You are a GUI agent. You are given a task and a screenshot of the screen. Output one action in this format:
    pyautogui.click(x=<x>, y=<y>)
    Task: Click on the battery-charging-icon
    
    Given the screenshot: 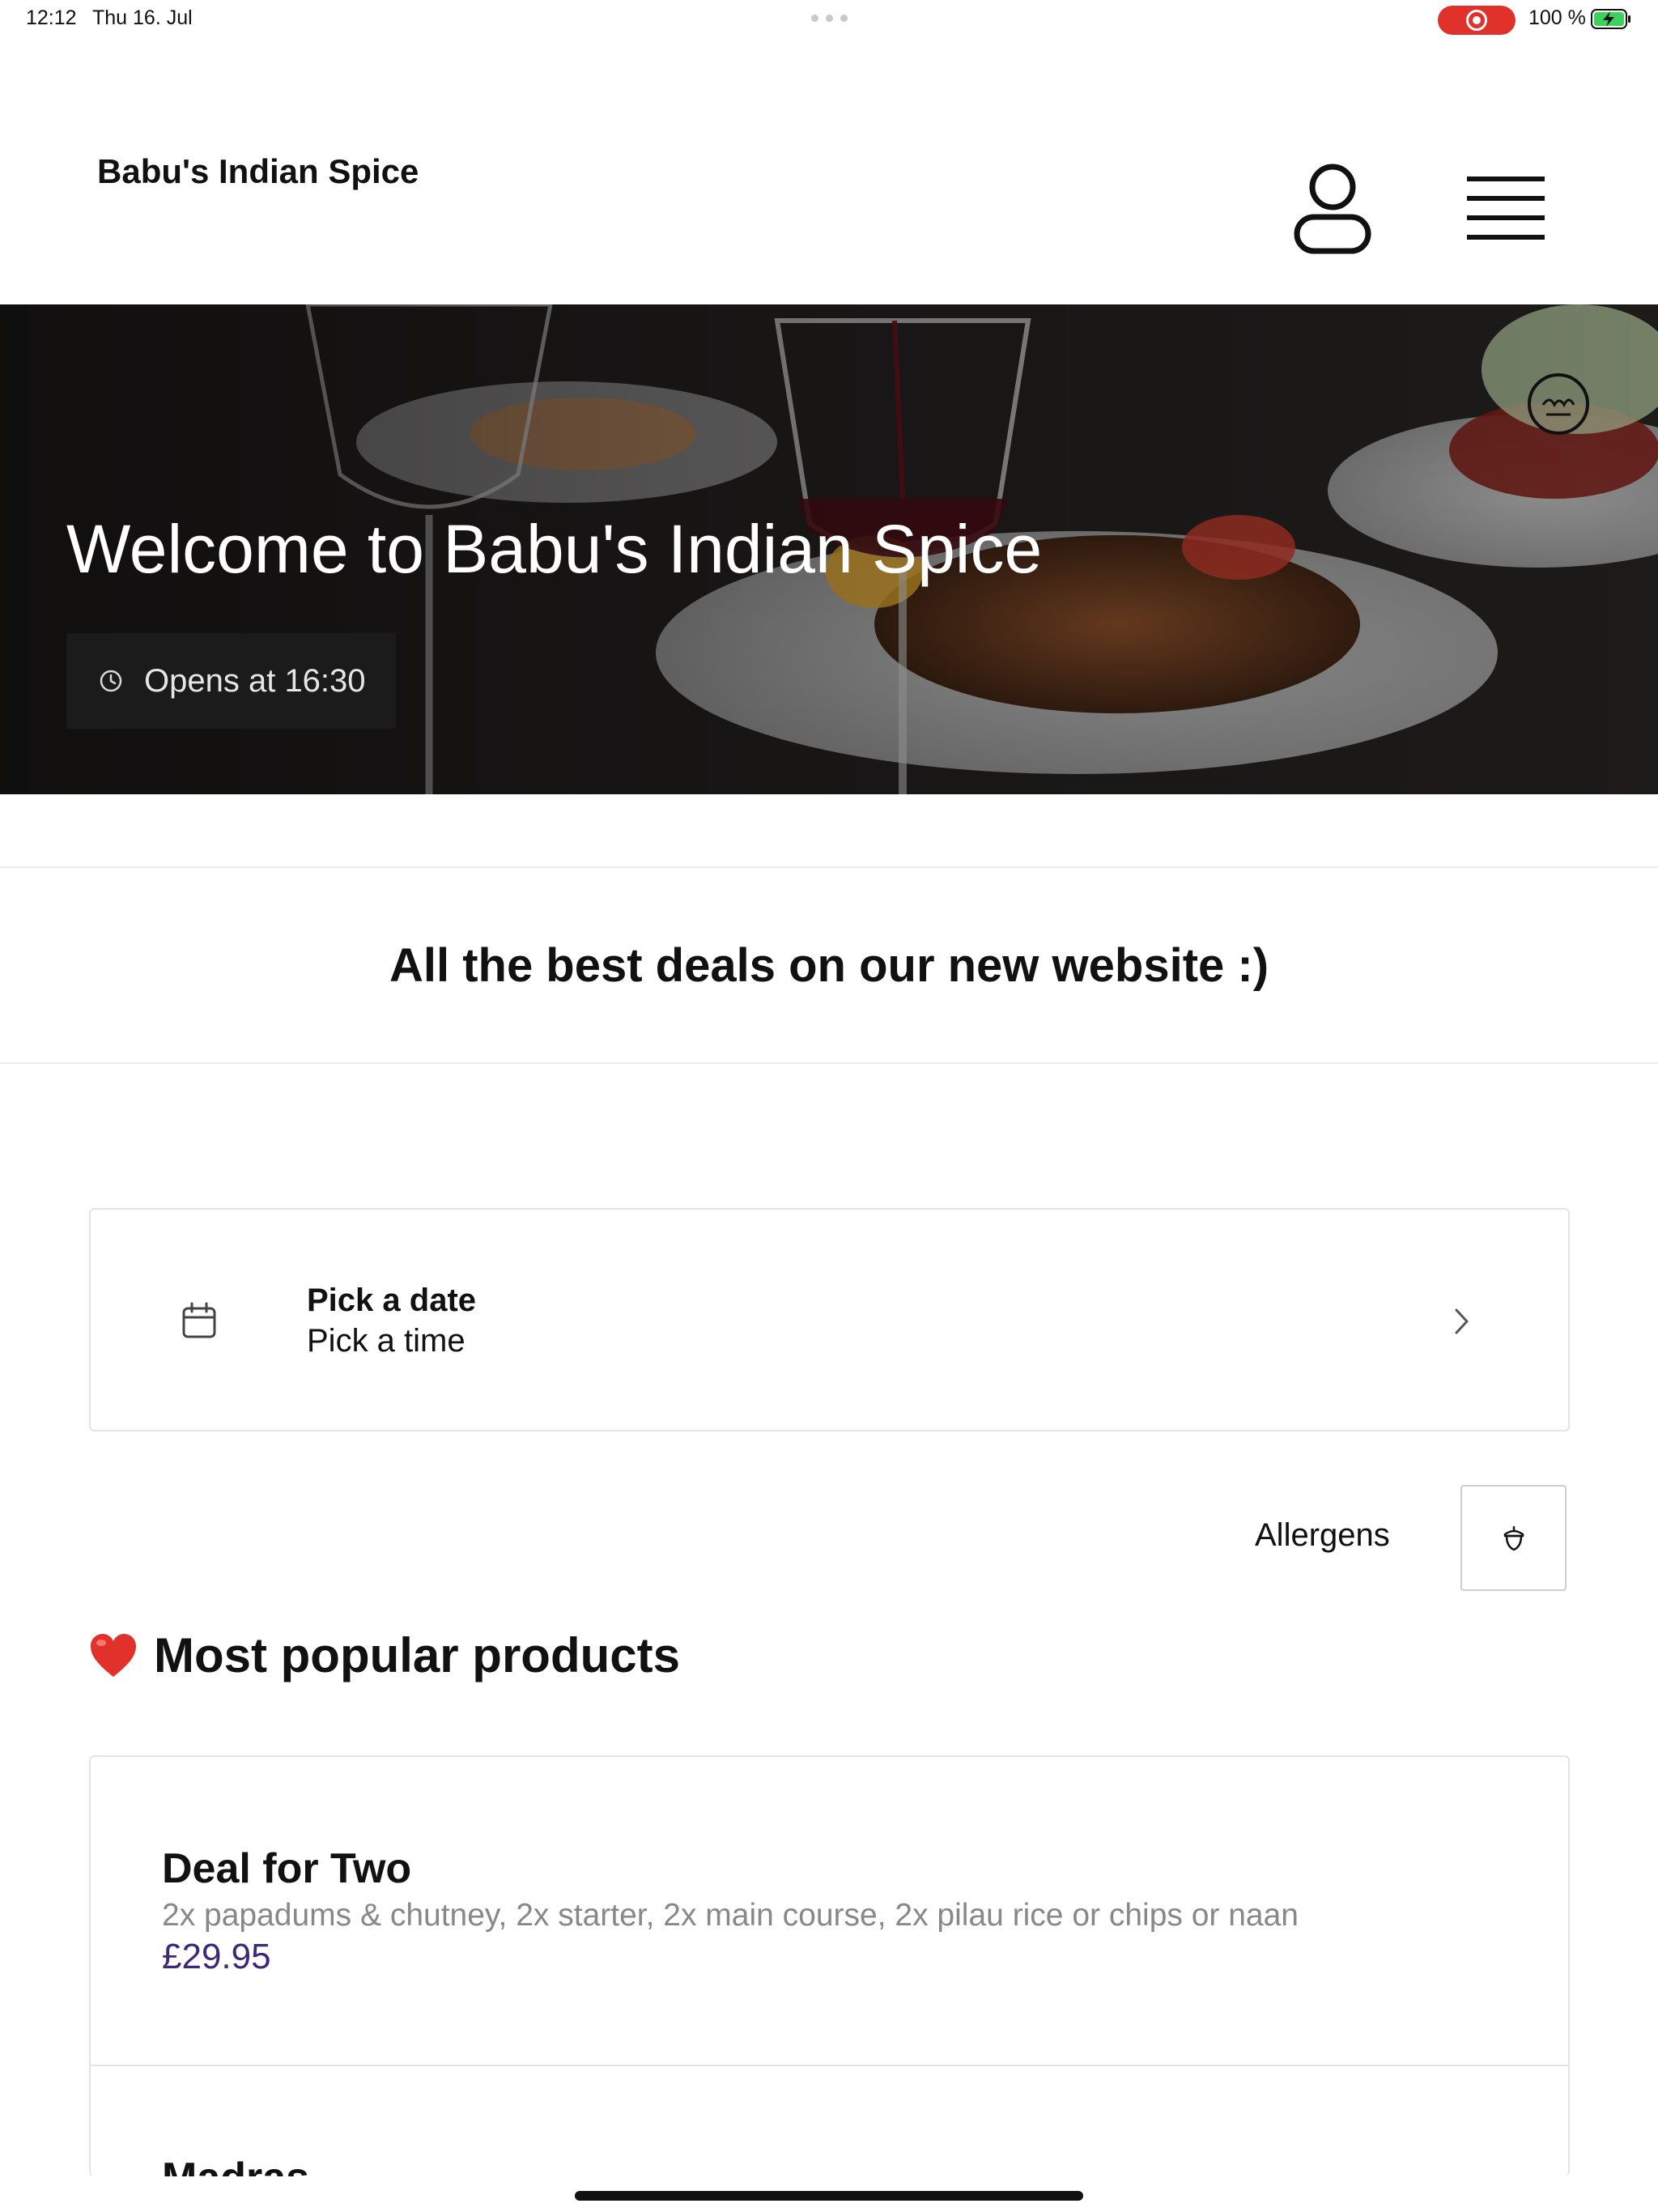 What is the action you would take?
    pyautogui.click(x=1610, y=19)
    